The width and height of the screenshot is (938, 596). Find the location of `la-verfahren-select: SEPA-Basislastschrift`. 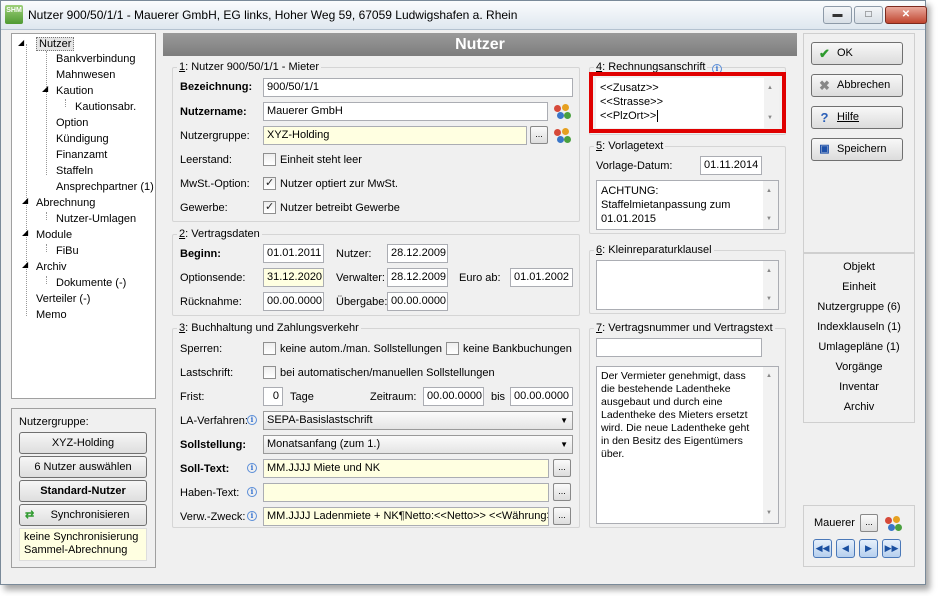

la-verfahren-select: SEPA-Basislastschrift is located at coordinates (418, 420).